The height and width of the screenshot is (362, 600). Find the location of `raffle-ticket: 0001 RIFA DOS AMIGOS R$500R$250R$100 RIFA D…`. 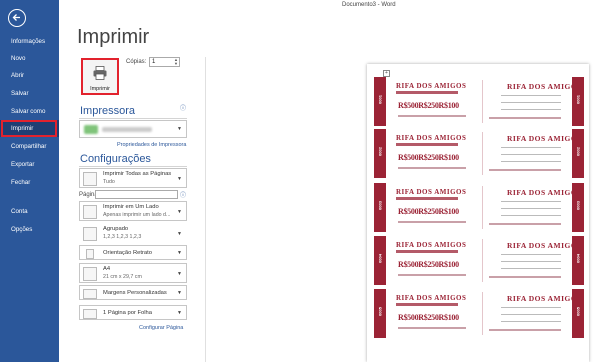

raffle-ticket: 0001 RIFA DOS AMIGOS R$500R$250R$100 RIFA D… is located at coordinates (479, 101).